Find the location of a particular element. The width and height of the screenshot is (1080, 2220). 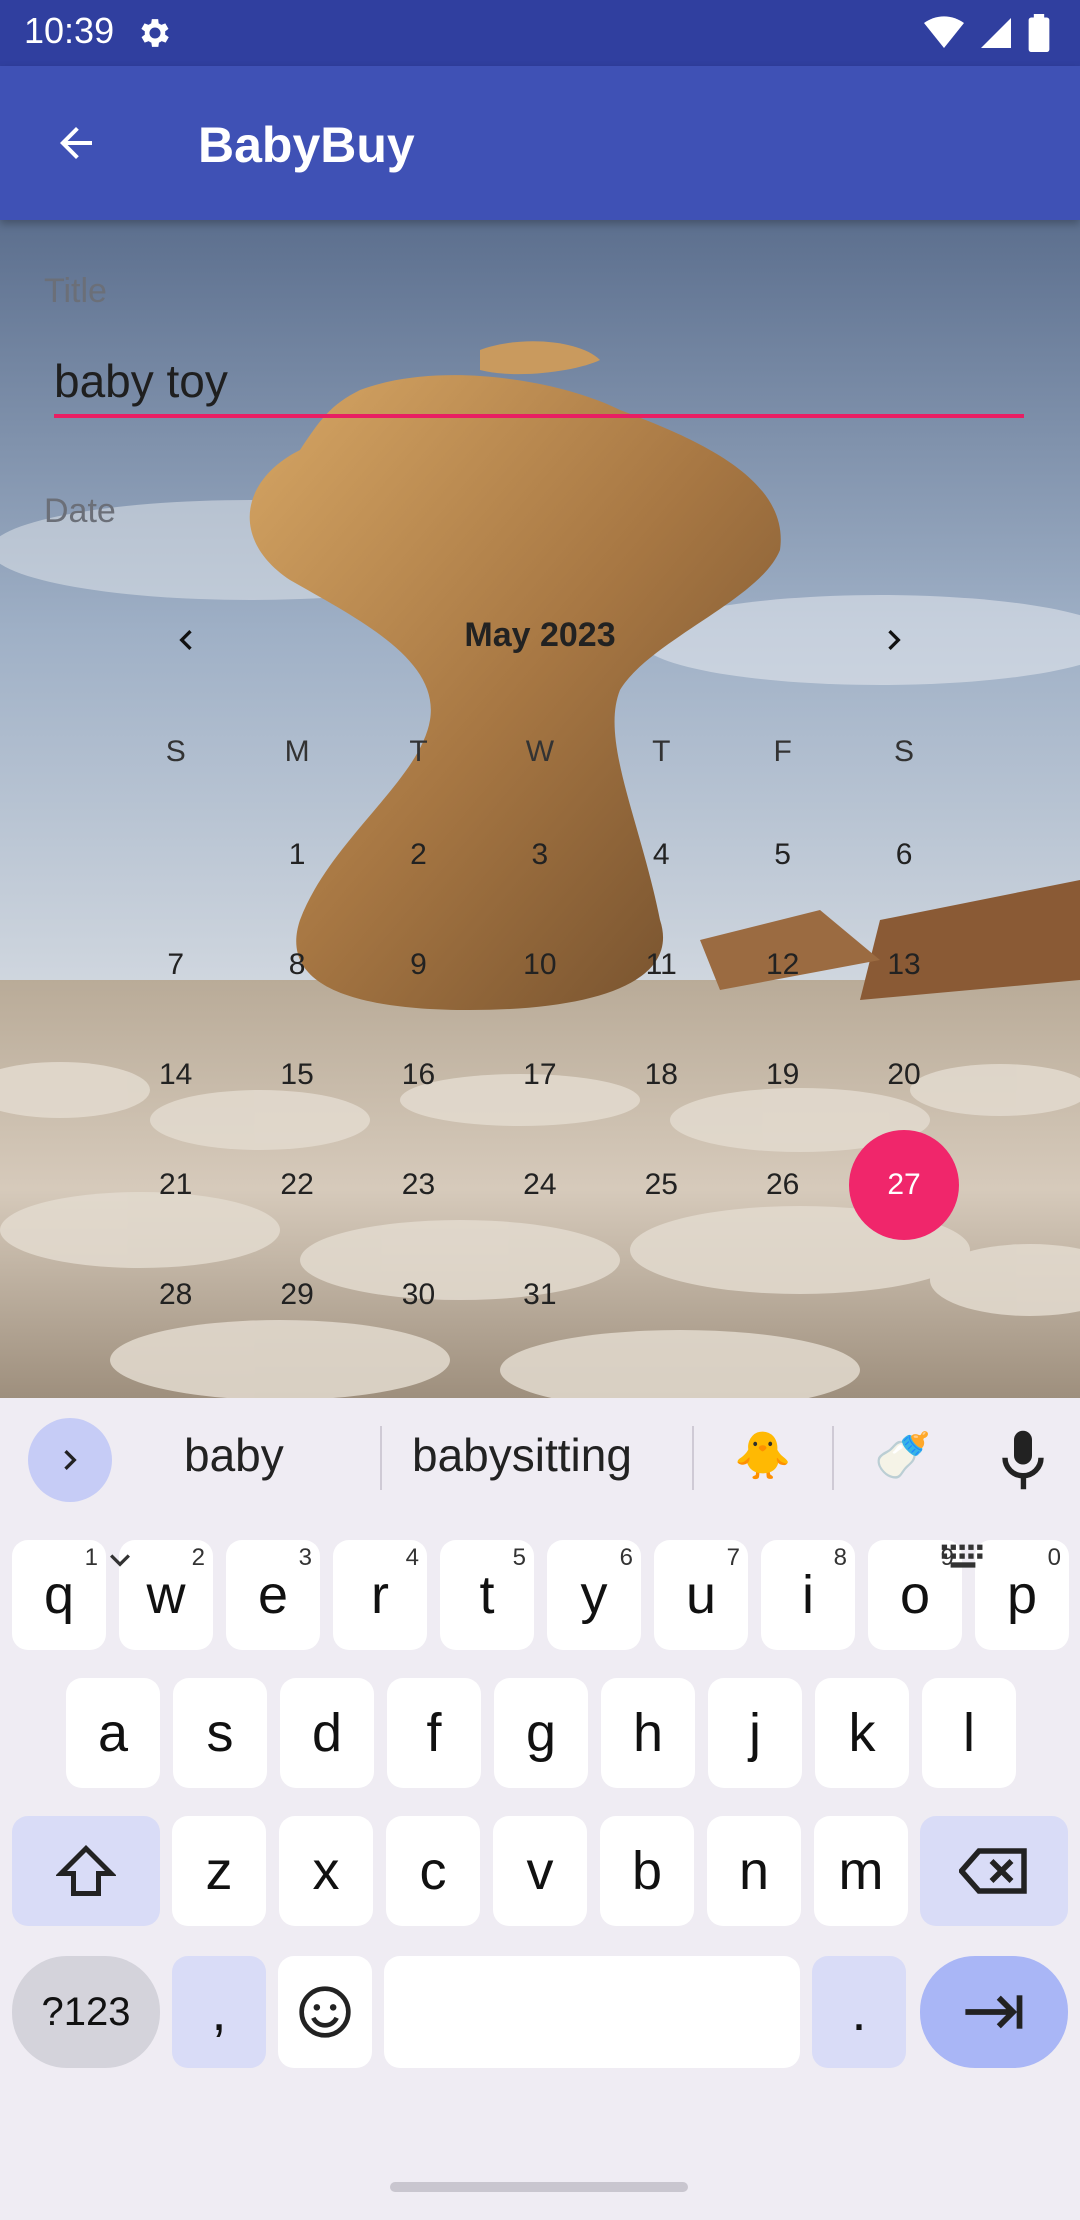

home-indicator is located at coordinates (539, 2187).